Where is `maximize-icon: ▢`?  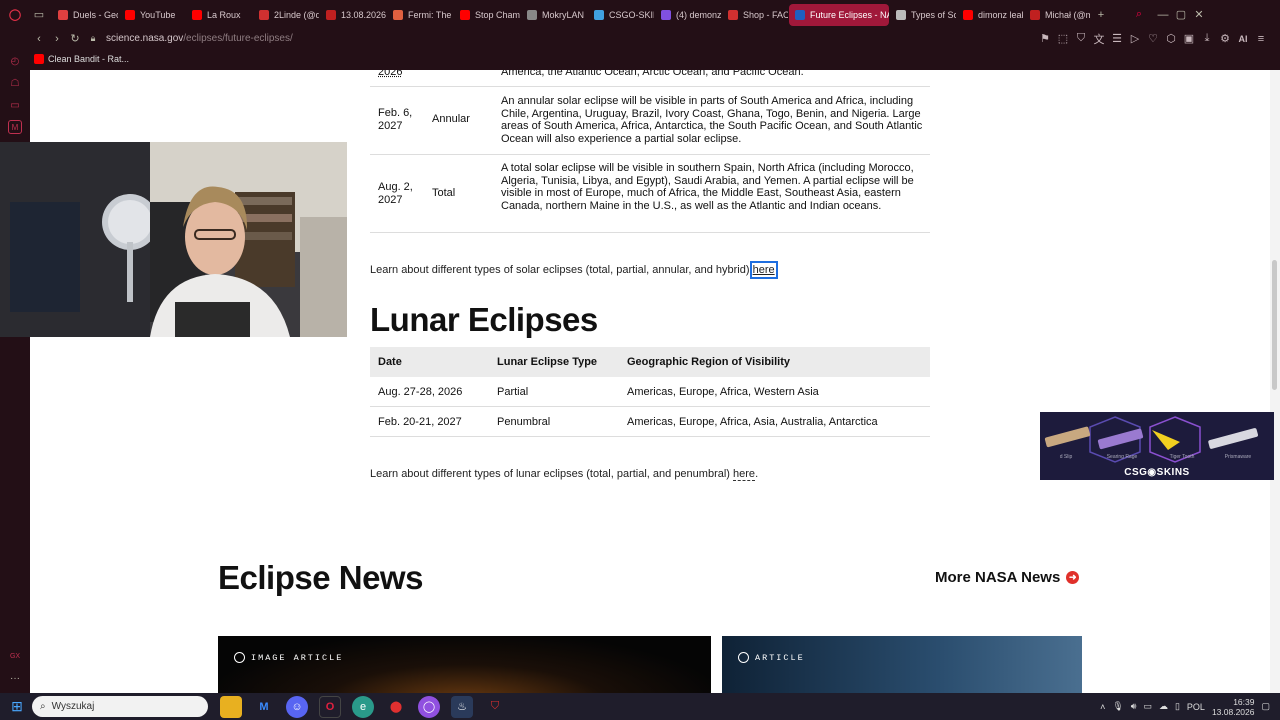
maximize-icon: ▢ is located at coordinates (1181, 15).